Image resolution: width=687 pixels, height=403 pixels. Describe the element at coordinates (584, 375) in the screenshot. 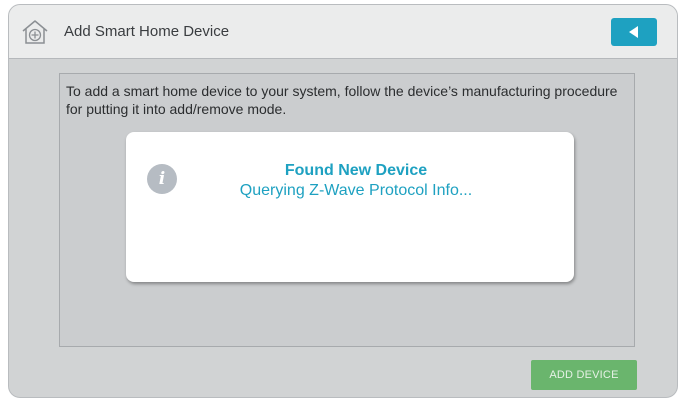

I see `add-device-button: ADD DEVICE` at that location.